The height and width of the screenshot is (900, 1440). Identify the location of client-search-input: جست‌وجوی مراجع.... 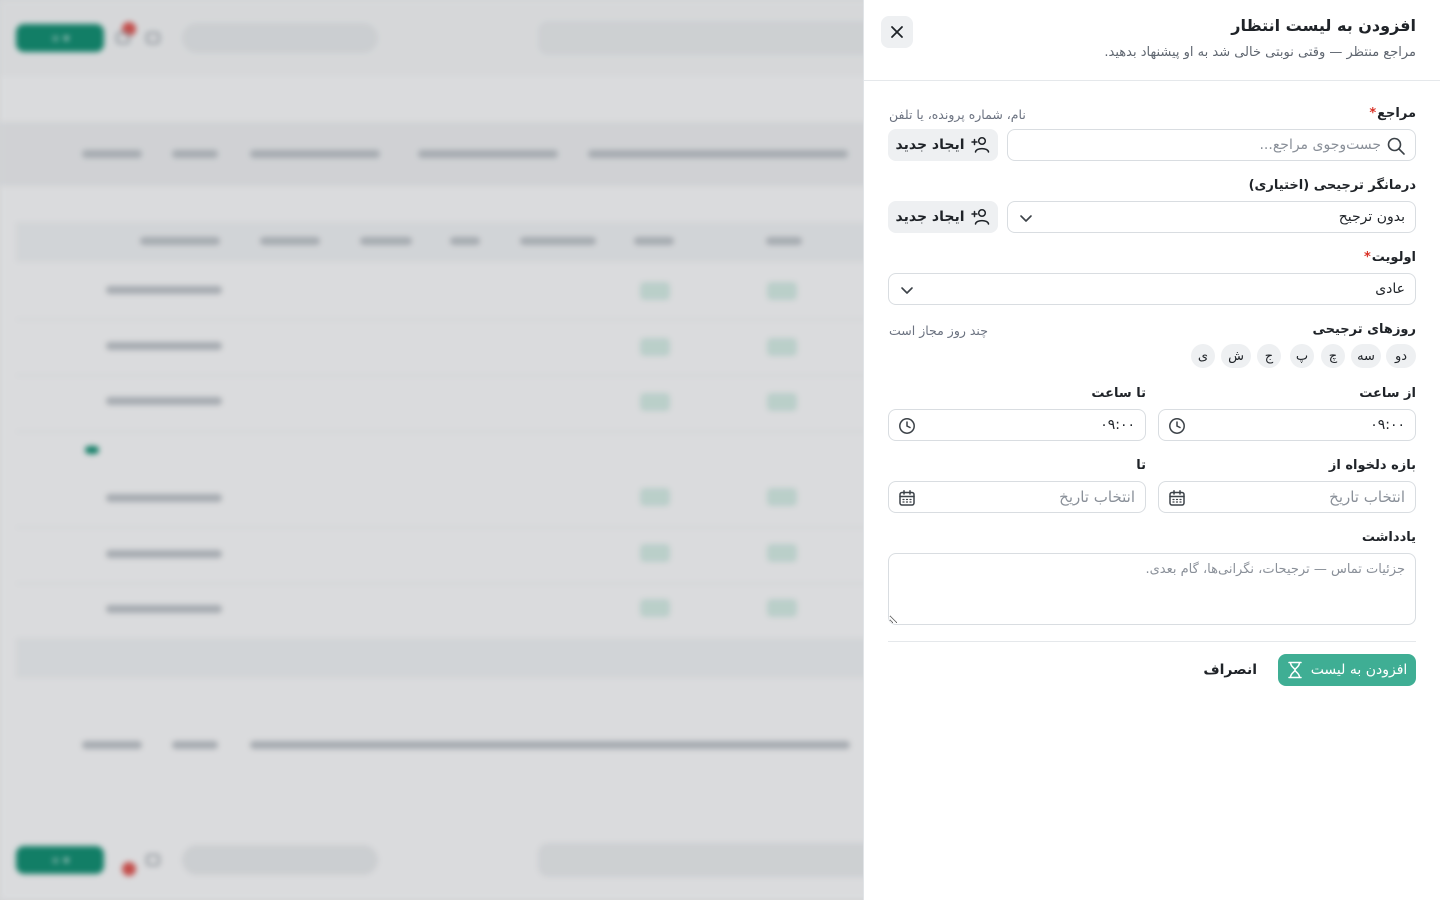
(1211, 145).